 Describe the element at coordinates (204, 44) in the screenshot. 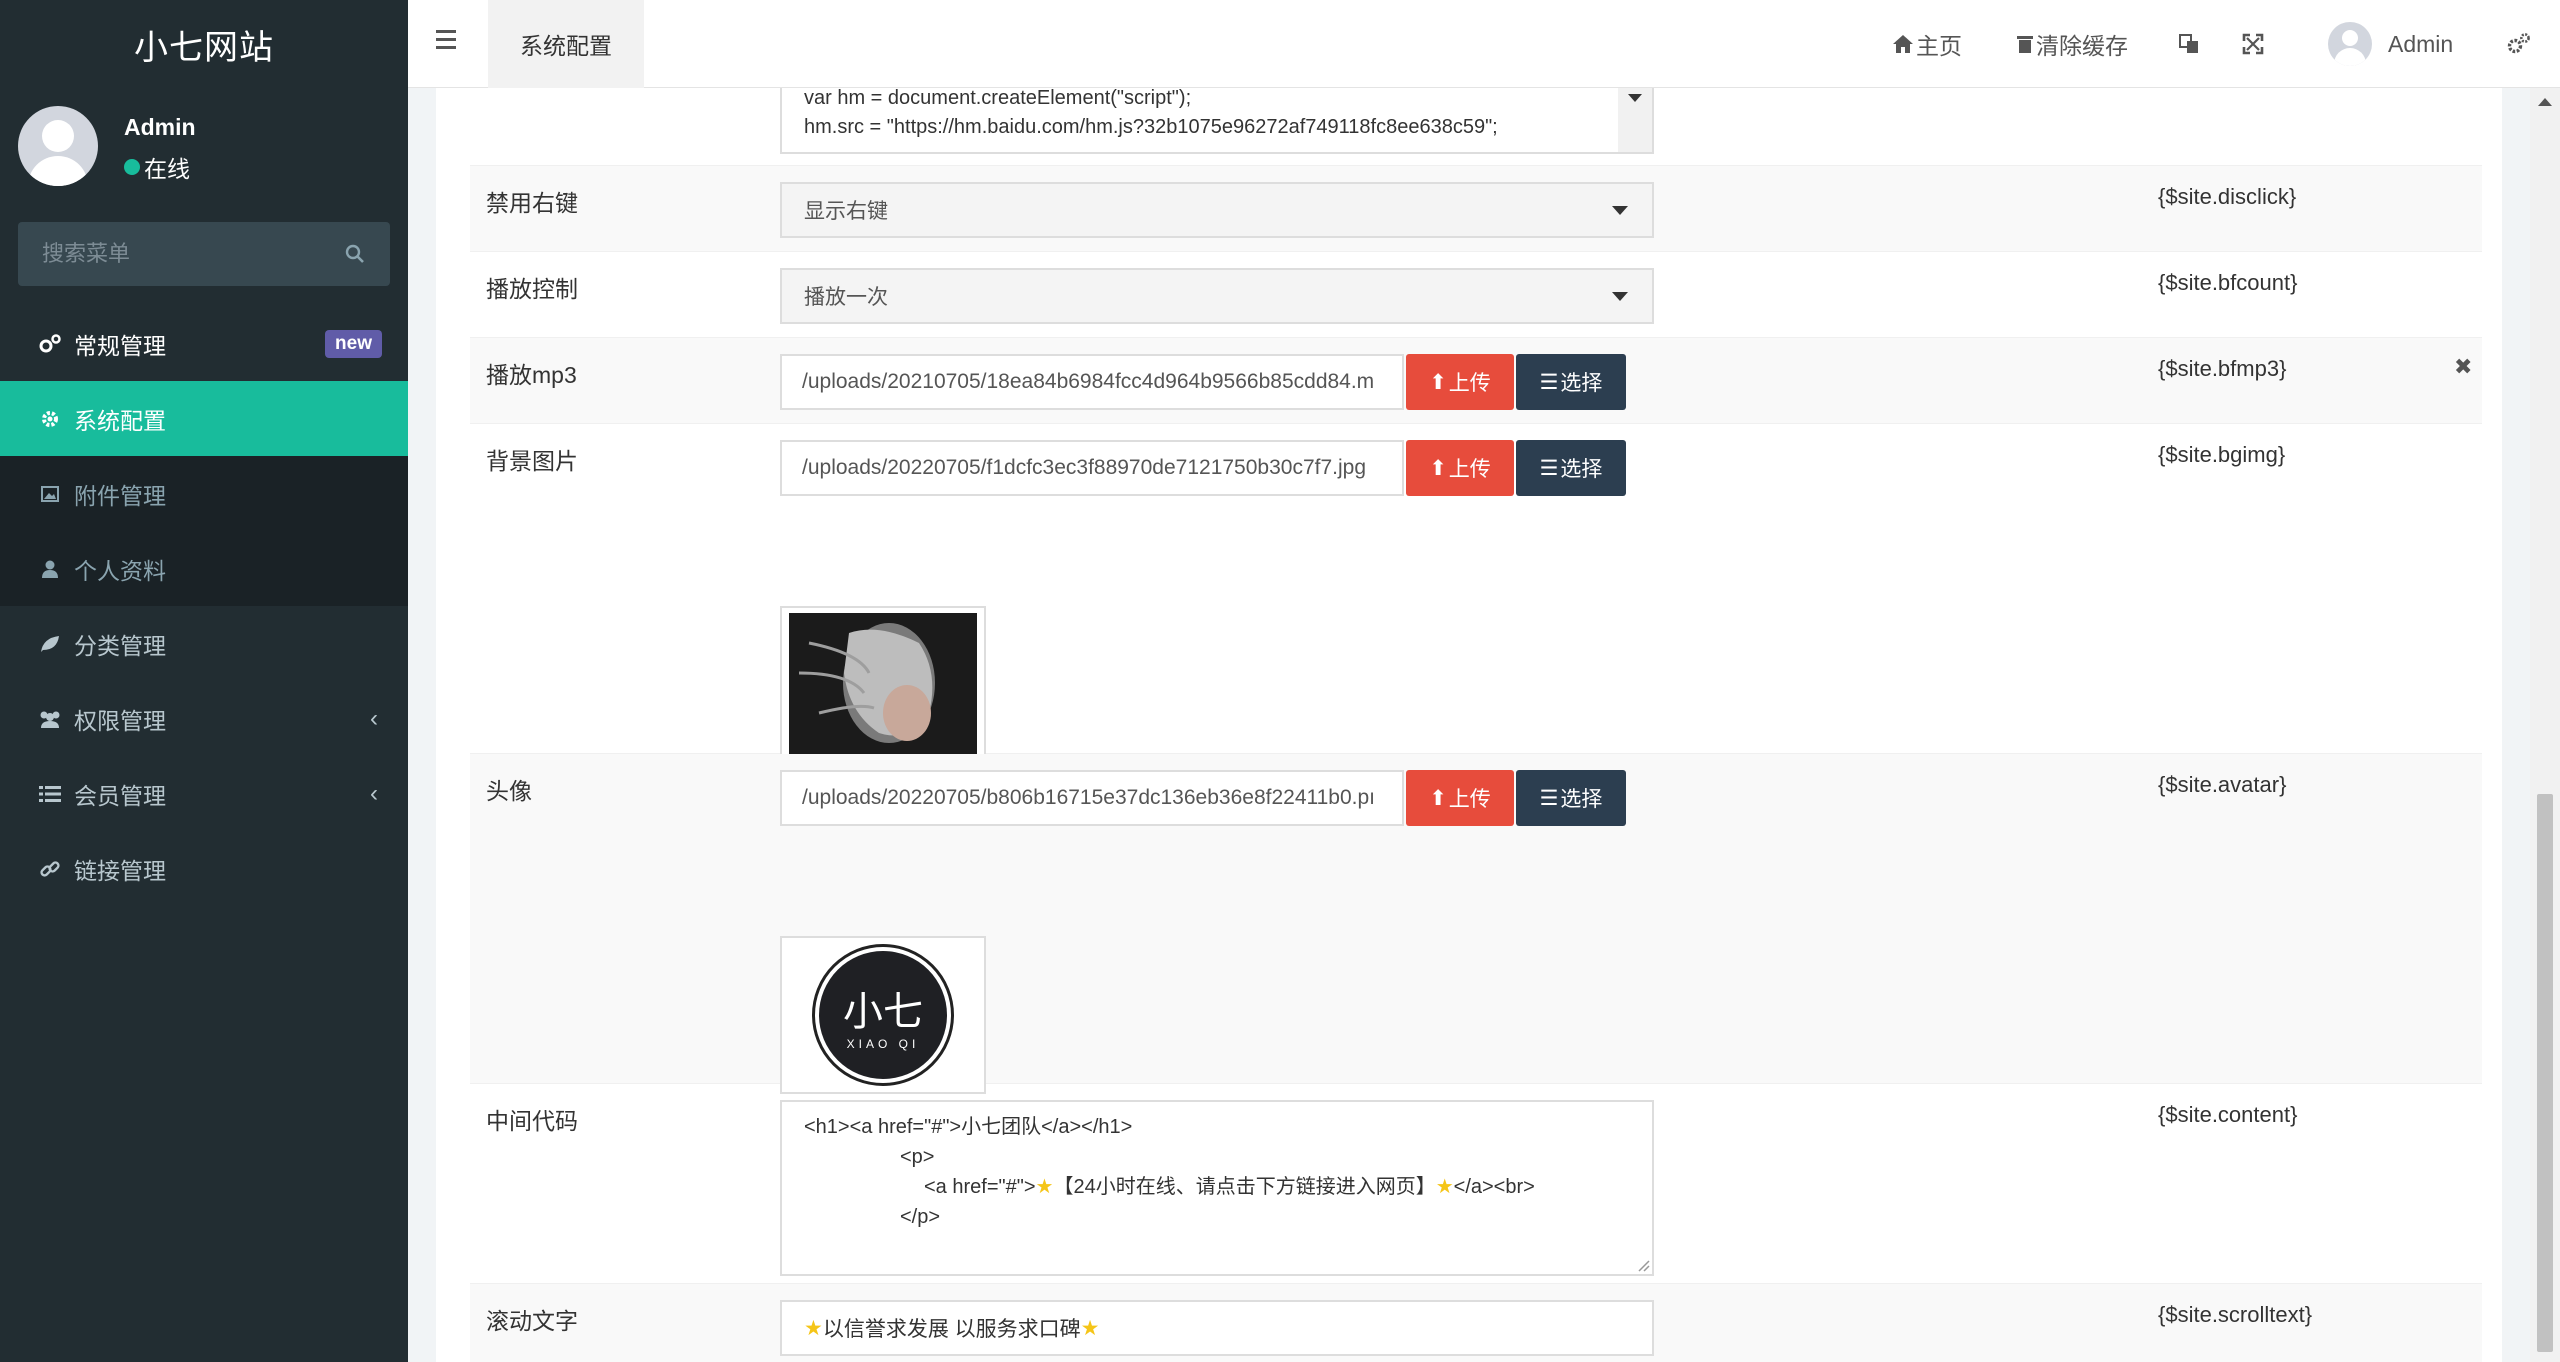

I see `site-logo: 小七网站` at that location.